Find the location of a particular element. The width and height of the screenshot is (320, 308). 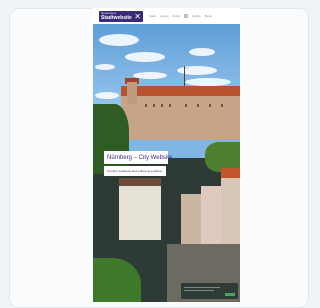

castle-roof is located at coordinates (180, 91).